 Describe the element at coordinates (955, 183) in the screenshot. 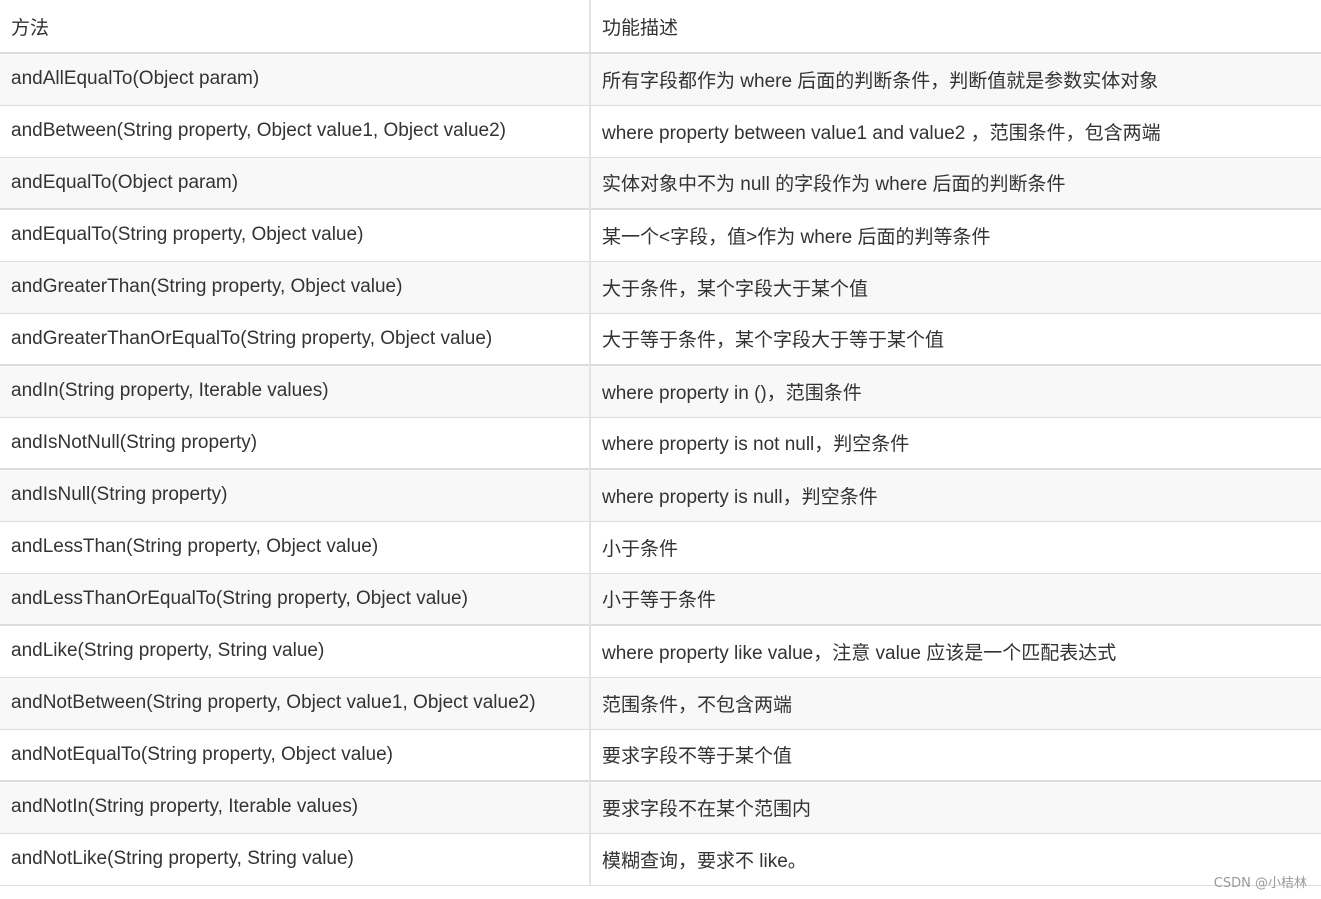

I see `description-cell: 实体对象中不为 null 的字段作为 where 后面的判断条件` at that location.